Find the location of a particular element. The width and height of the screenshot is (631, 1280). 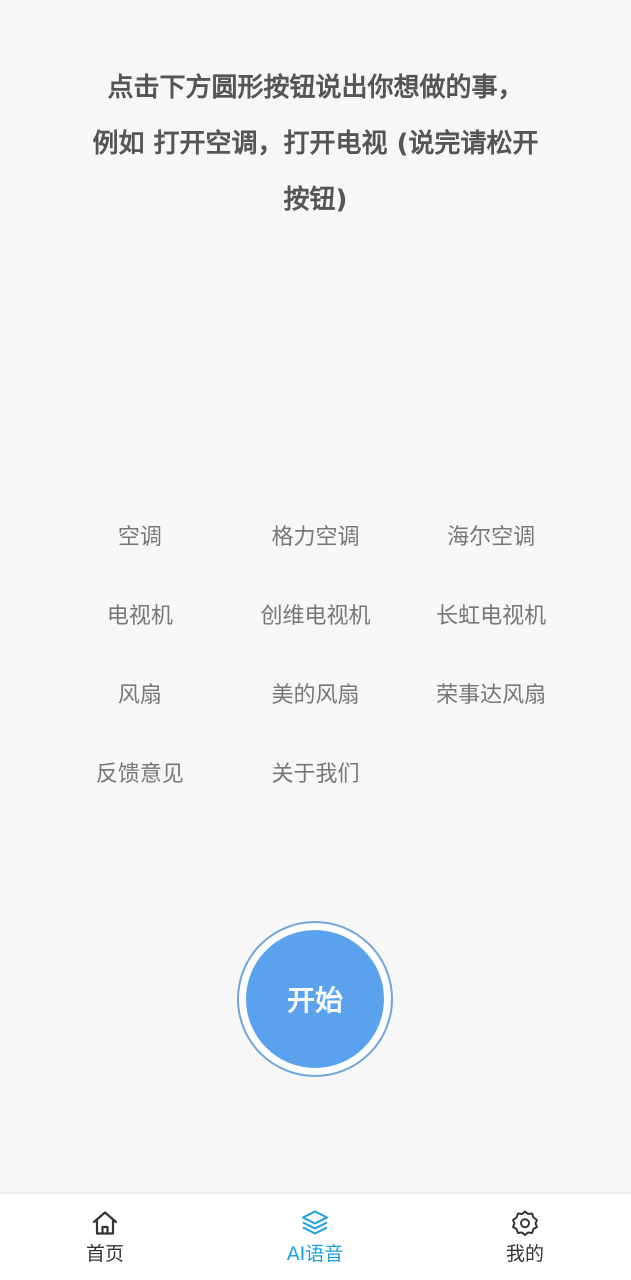

tab-mine-label: 我的 is located at coordinates (524, 1254).